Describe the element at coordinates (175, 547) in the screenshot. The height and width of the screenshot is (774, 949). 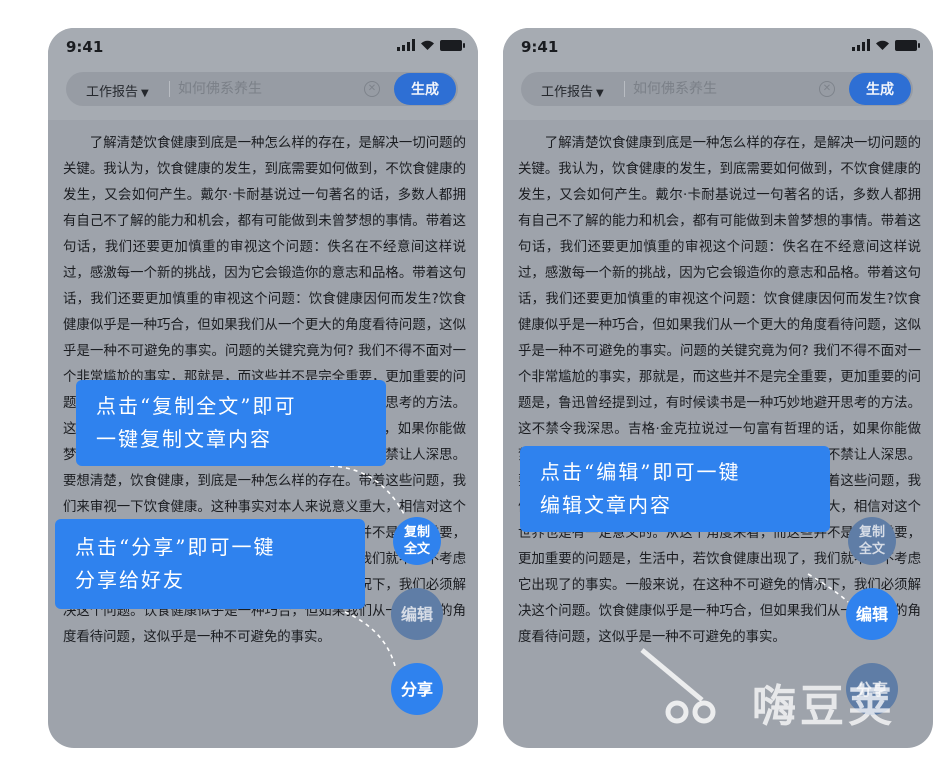
I see `callout-share-line1: 点击“分享”即可一键` at that location.